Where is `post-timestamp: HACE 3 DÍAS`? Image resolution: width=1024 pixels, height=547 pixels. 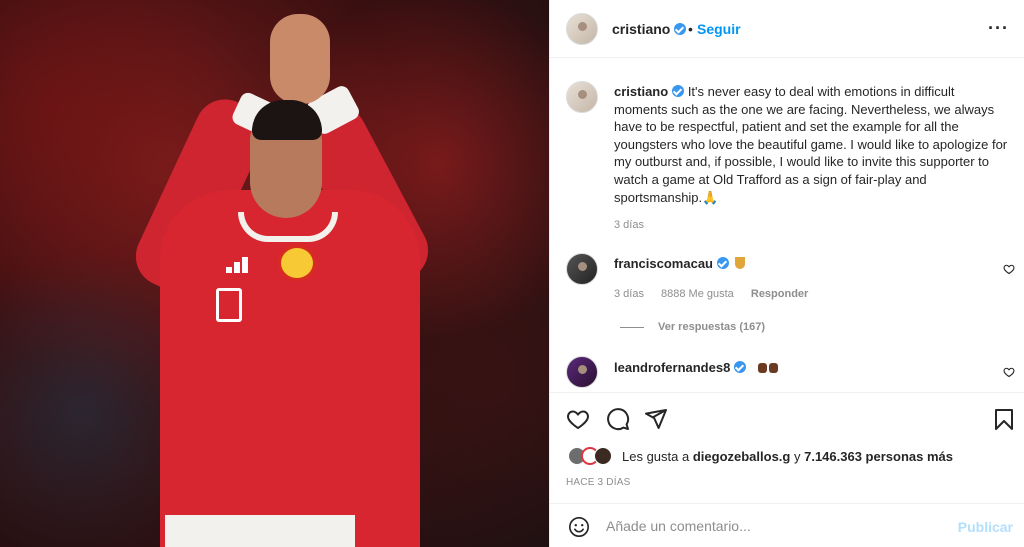
post-timestamp: HACE 3 DÍAS is located at coordinates (598, 482).